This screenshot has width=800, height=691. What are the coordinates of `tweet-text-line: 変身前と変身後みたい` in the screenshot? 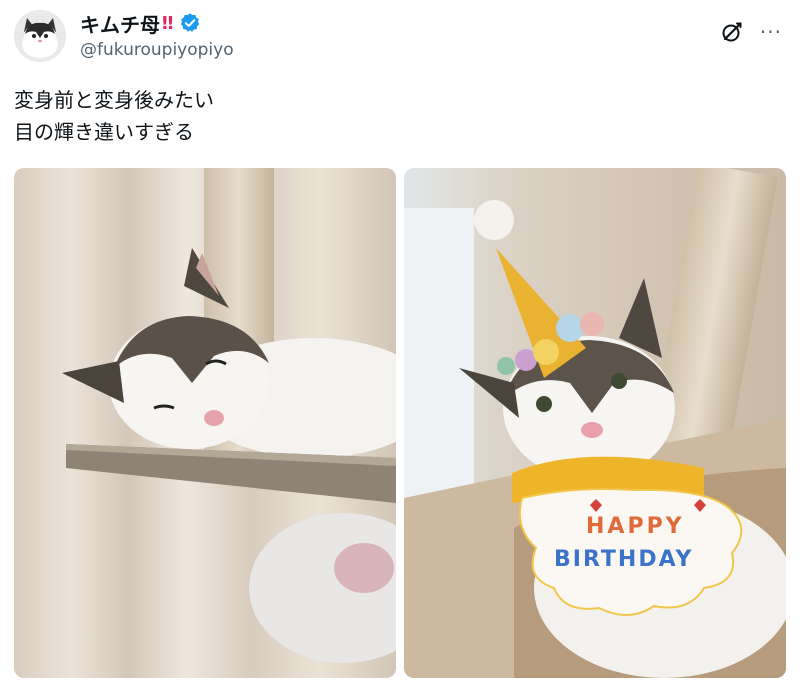 It's located at (114, 100).